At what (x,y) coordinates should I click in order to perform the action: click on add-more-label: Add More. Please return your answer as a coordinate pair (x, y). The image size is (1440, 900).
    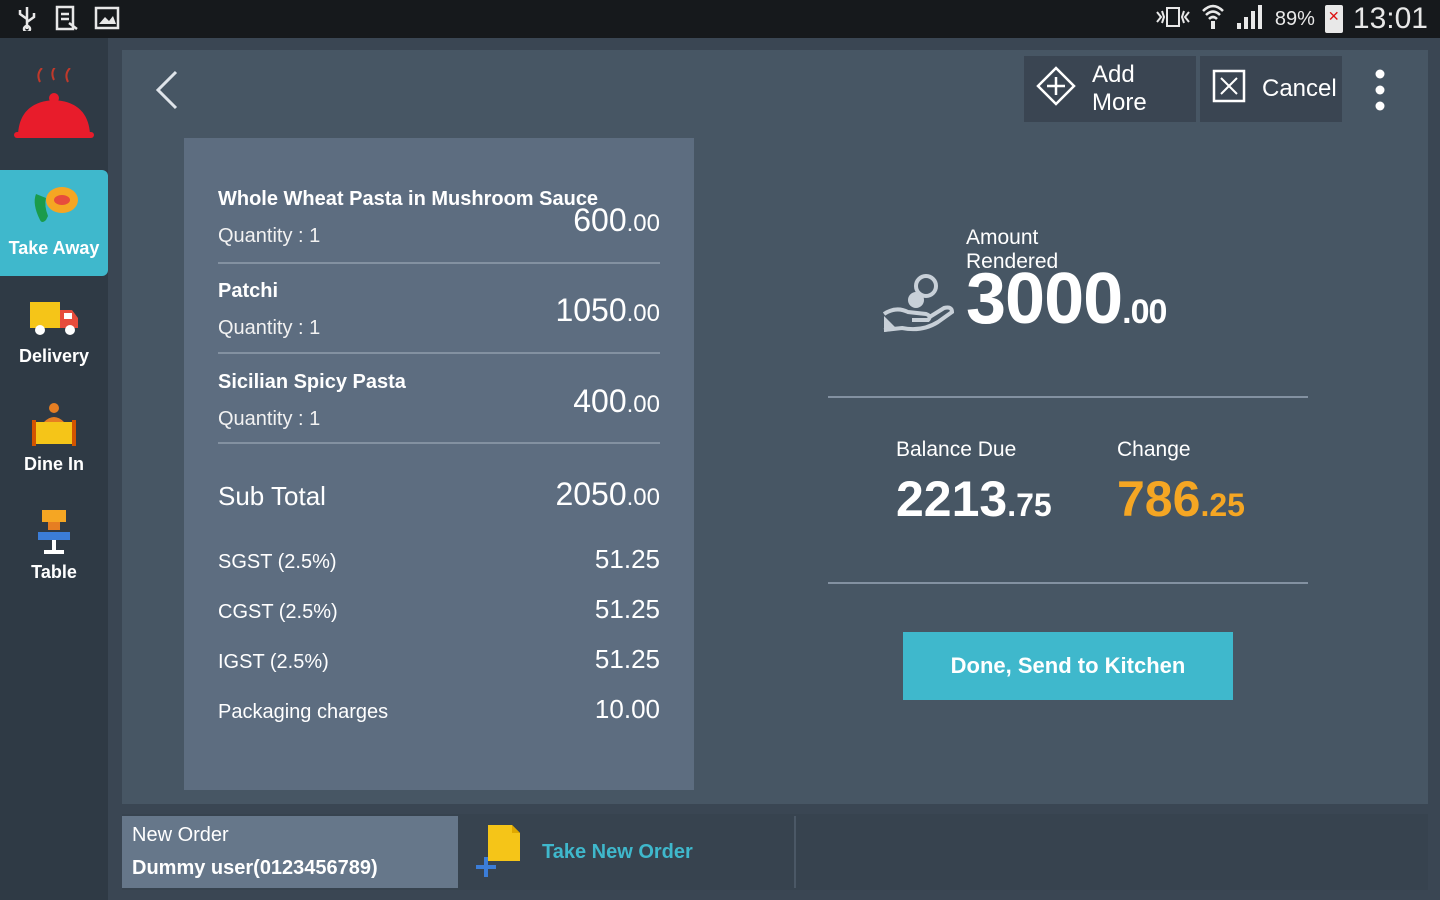
    Looking at the image, I should click on (1119, 88).